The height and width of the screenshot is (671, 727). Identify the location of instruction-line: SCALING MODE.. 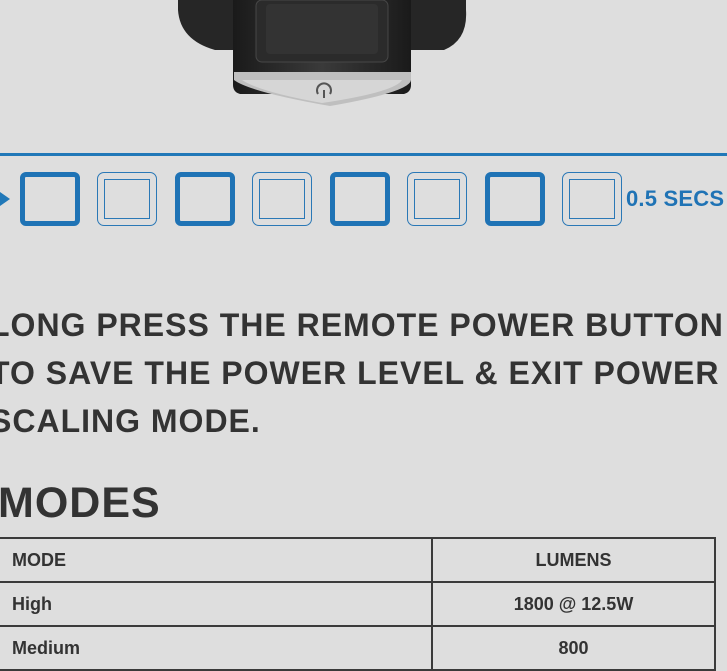
(130, 421).